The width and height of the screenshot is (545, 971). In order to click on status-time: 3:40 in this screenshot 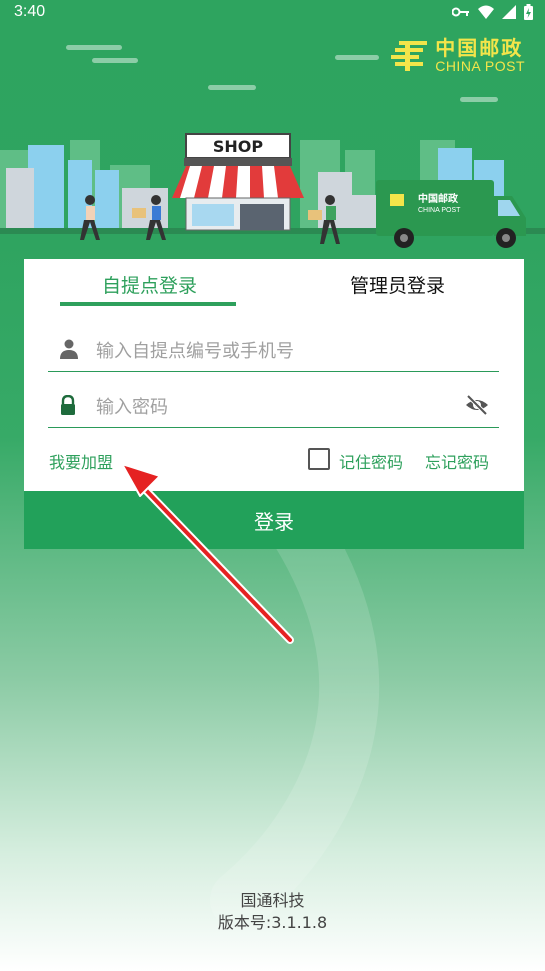, I will do `click(30, 11)`.